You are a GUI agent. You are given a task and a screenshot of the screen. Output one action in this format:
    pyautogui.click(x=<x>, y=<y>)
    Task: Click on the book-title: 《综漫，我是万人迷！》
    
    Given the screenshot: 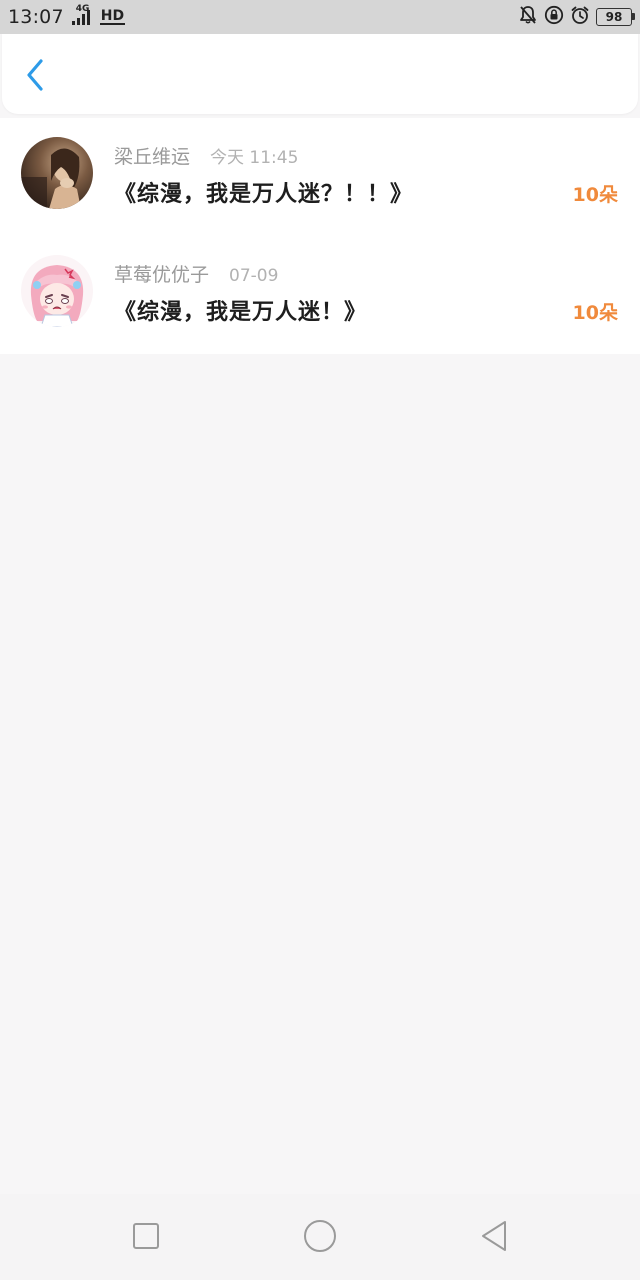 What is the action you would take?
    pyautogui.click(x=240, y=310)
    